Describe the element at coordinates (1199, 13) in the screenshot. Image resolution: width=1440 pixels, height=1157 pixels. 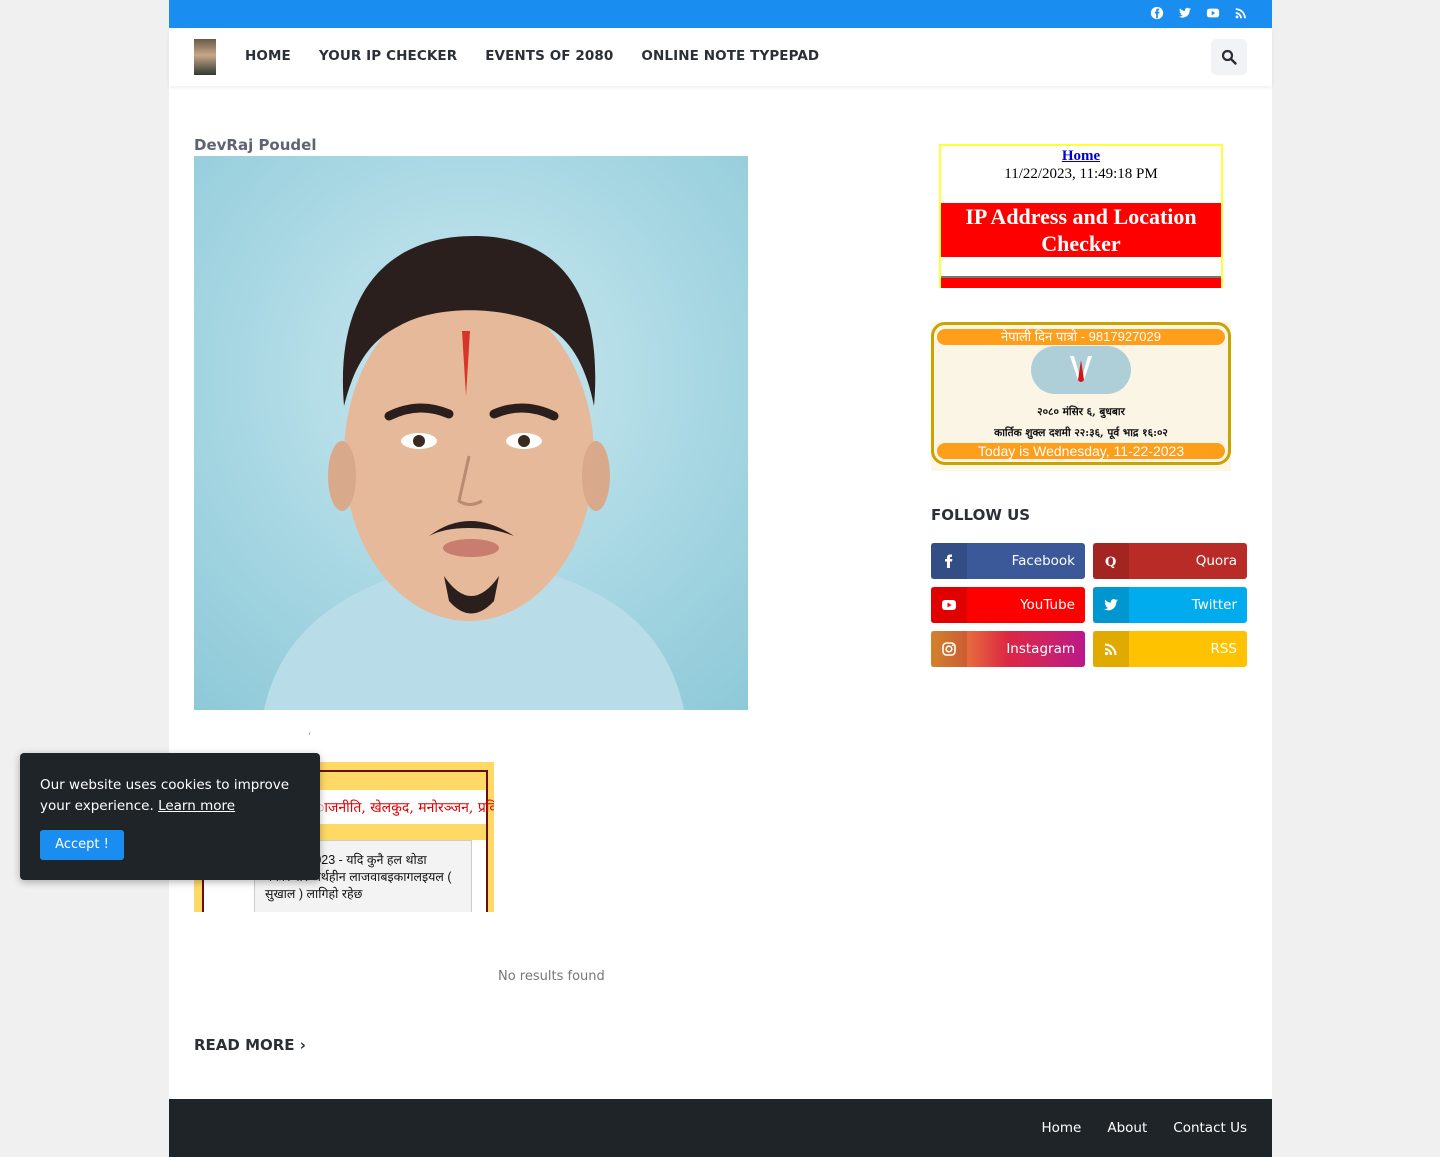
I see `top-social-links` at that location.